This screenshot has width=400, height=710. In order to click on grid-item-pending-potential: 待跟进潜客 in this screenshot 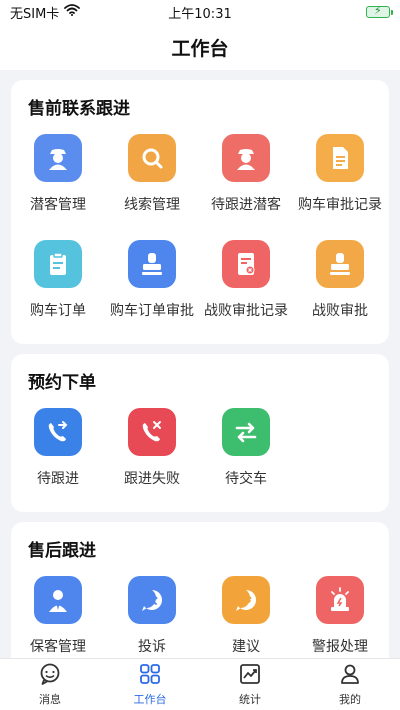, I will do `click(246, 179)`.